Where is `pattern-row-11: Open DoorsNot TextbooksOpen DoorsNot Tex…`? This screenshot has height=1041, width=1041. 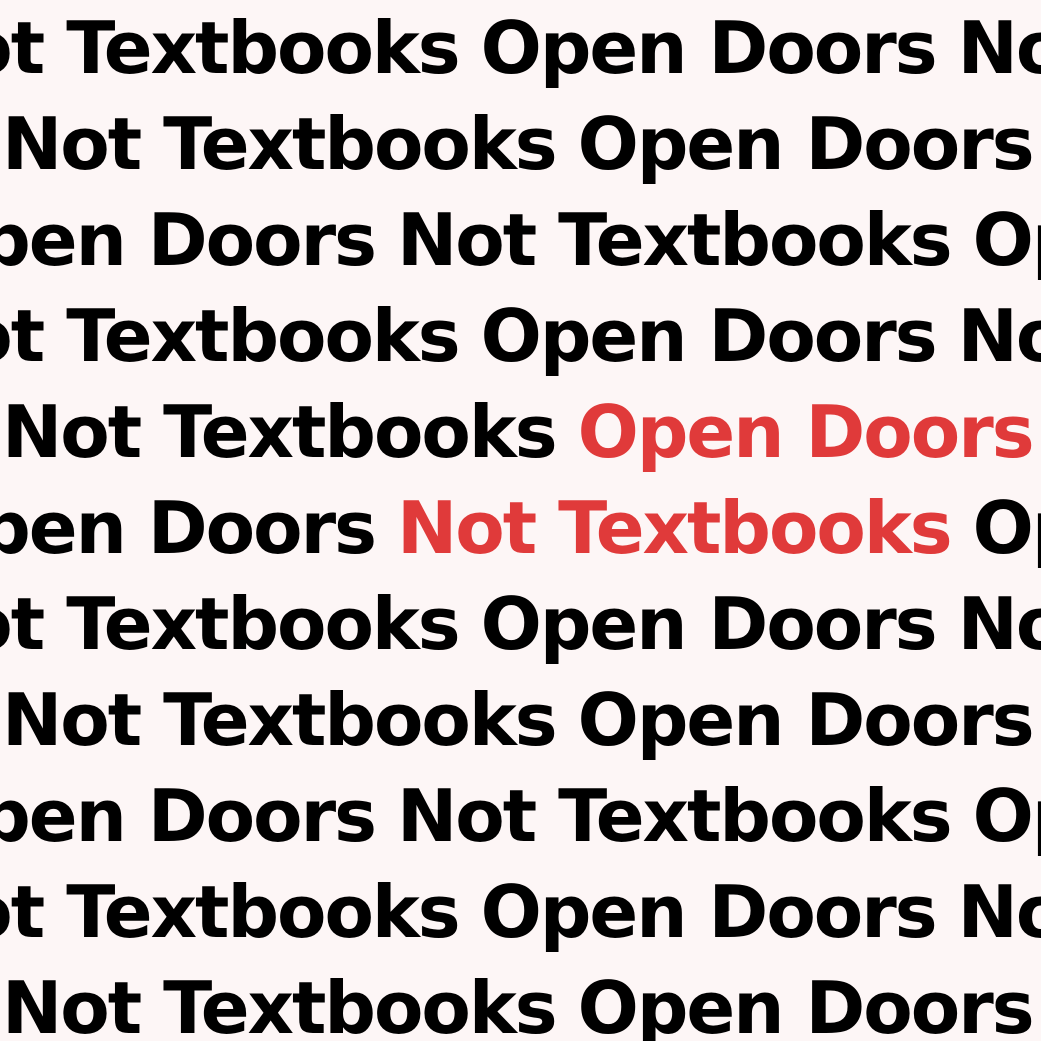
pattern-row-11: Open DoorsNot TextbooksOpen DoorsNot Tex… is located at coordinates (520, 1000).